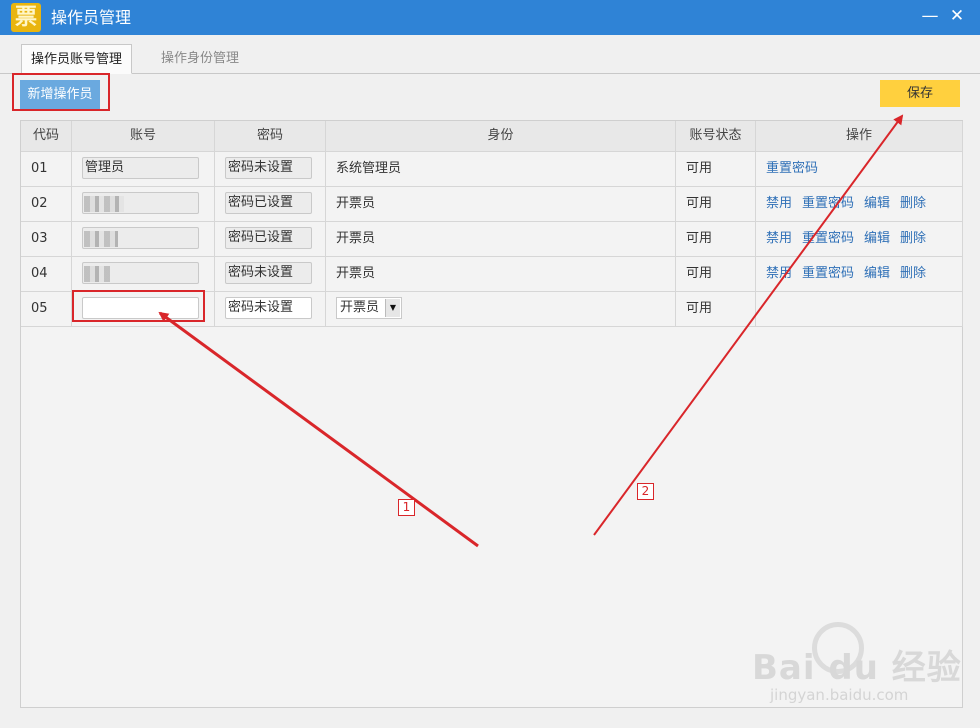  I want to click on watermark-url: jingyan.baidu.com, so click(839, 695).